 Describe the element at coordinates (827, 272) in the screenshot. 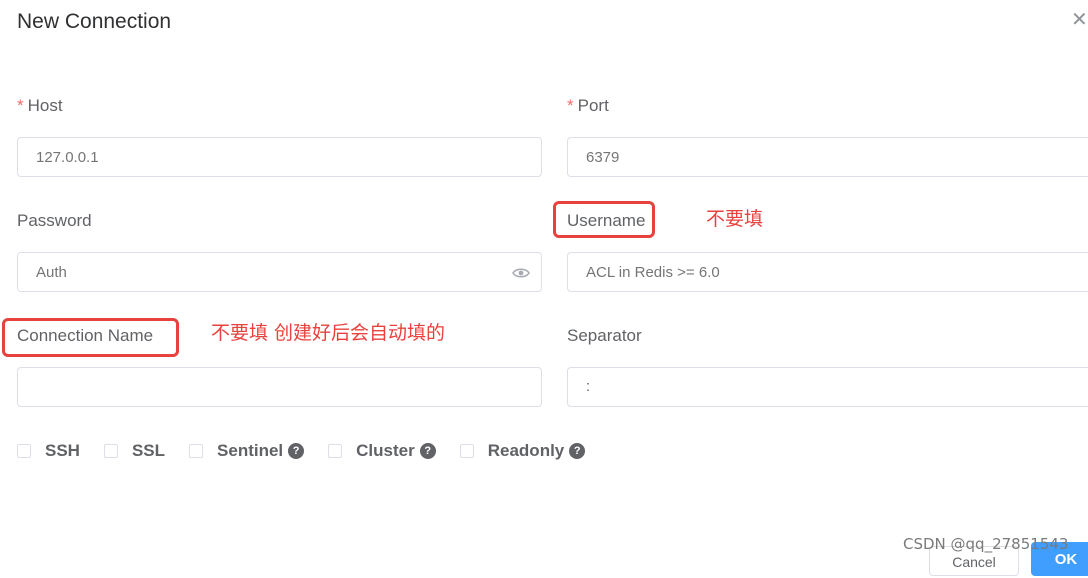

I see `username-input` at that location.